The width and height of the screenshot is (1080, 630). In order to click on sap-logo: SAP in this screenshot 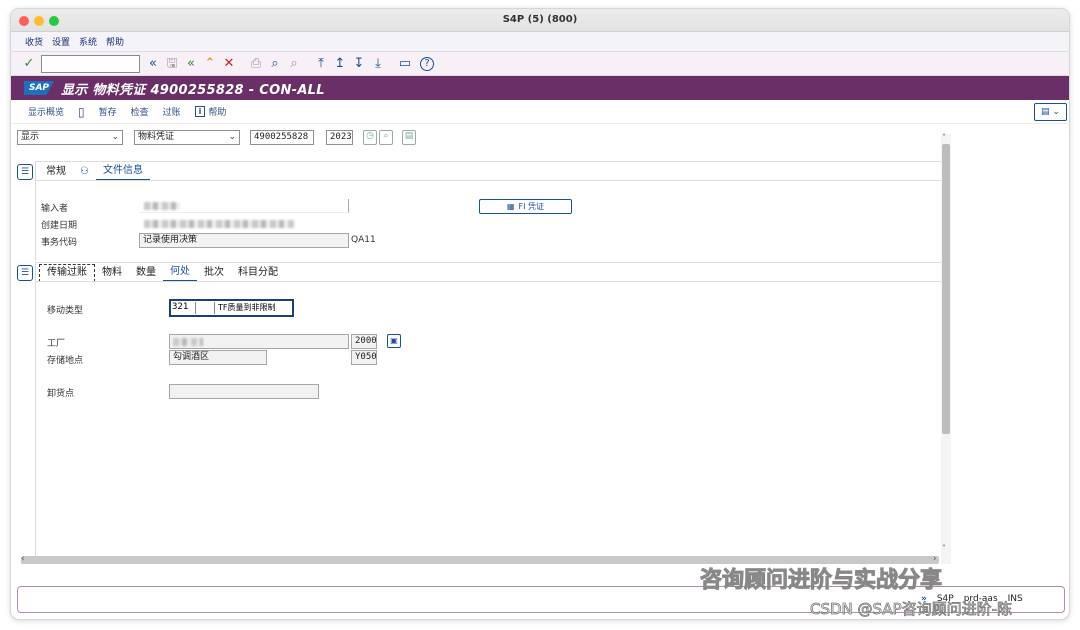, I will do `click(39, 88)`.